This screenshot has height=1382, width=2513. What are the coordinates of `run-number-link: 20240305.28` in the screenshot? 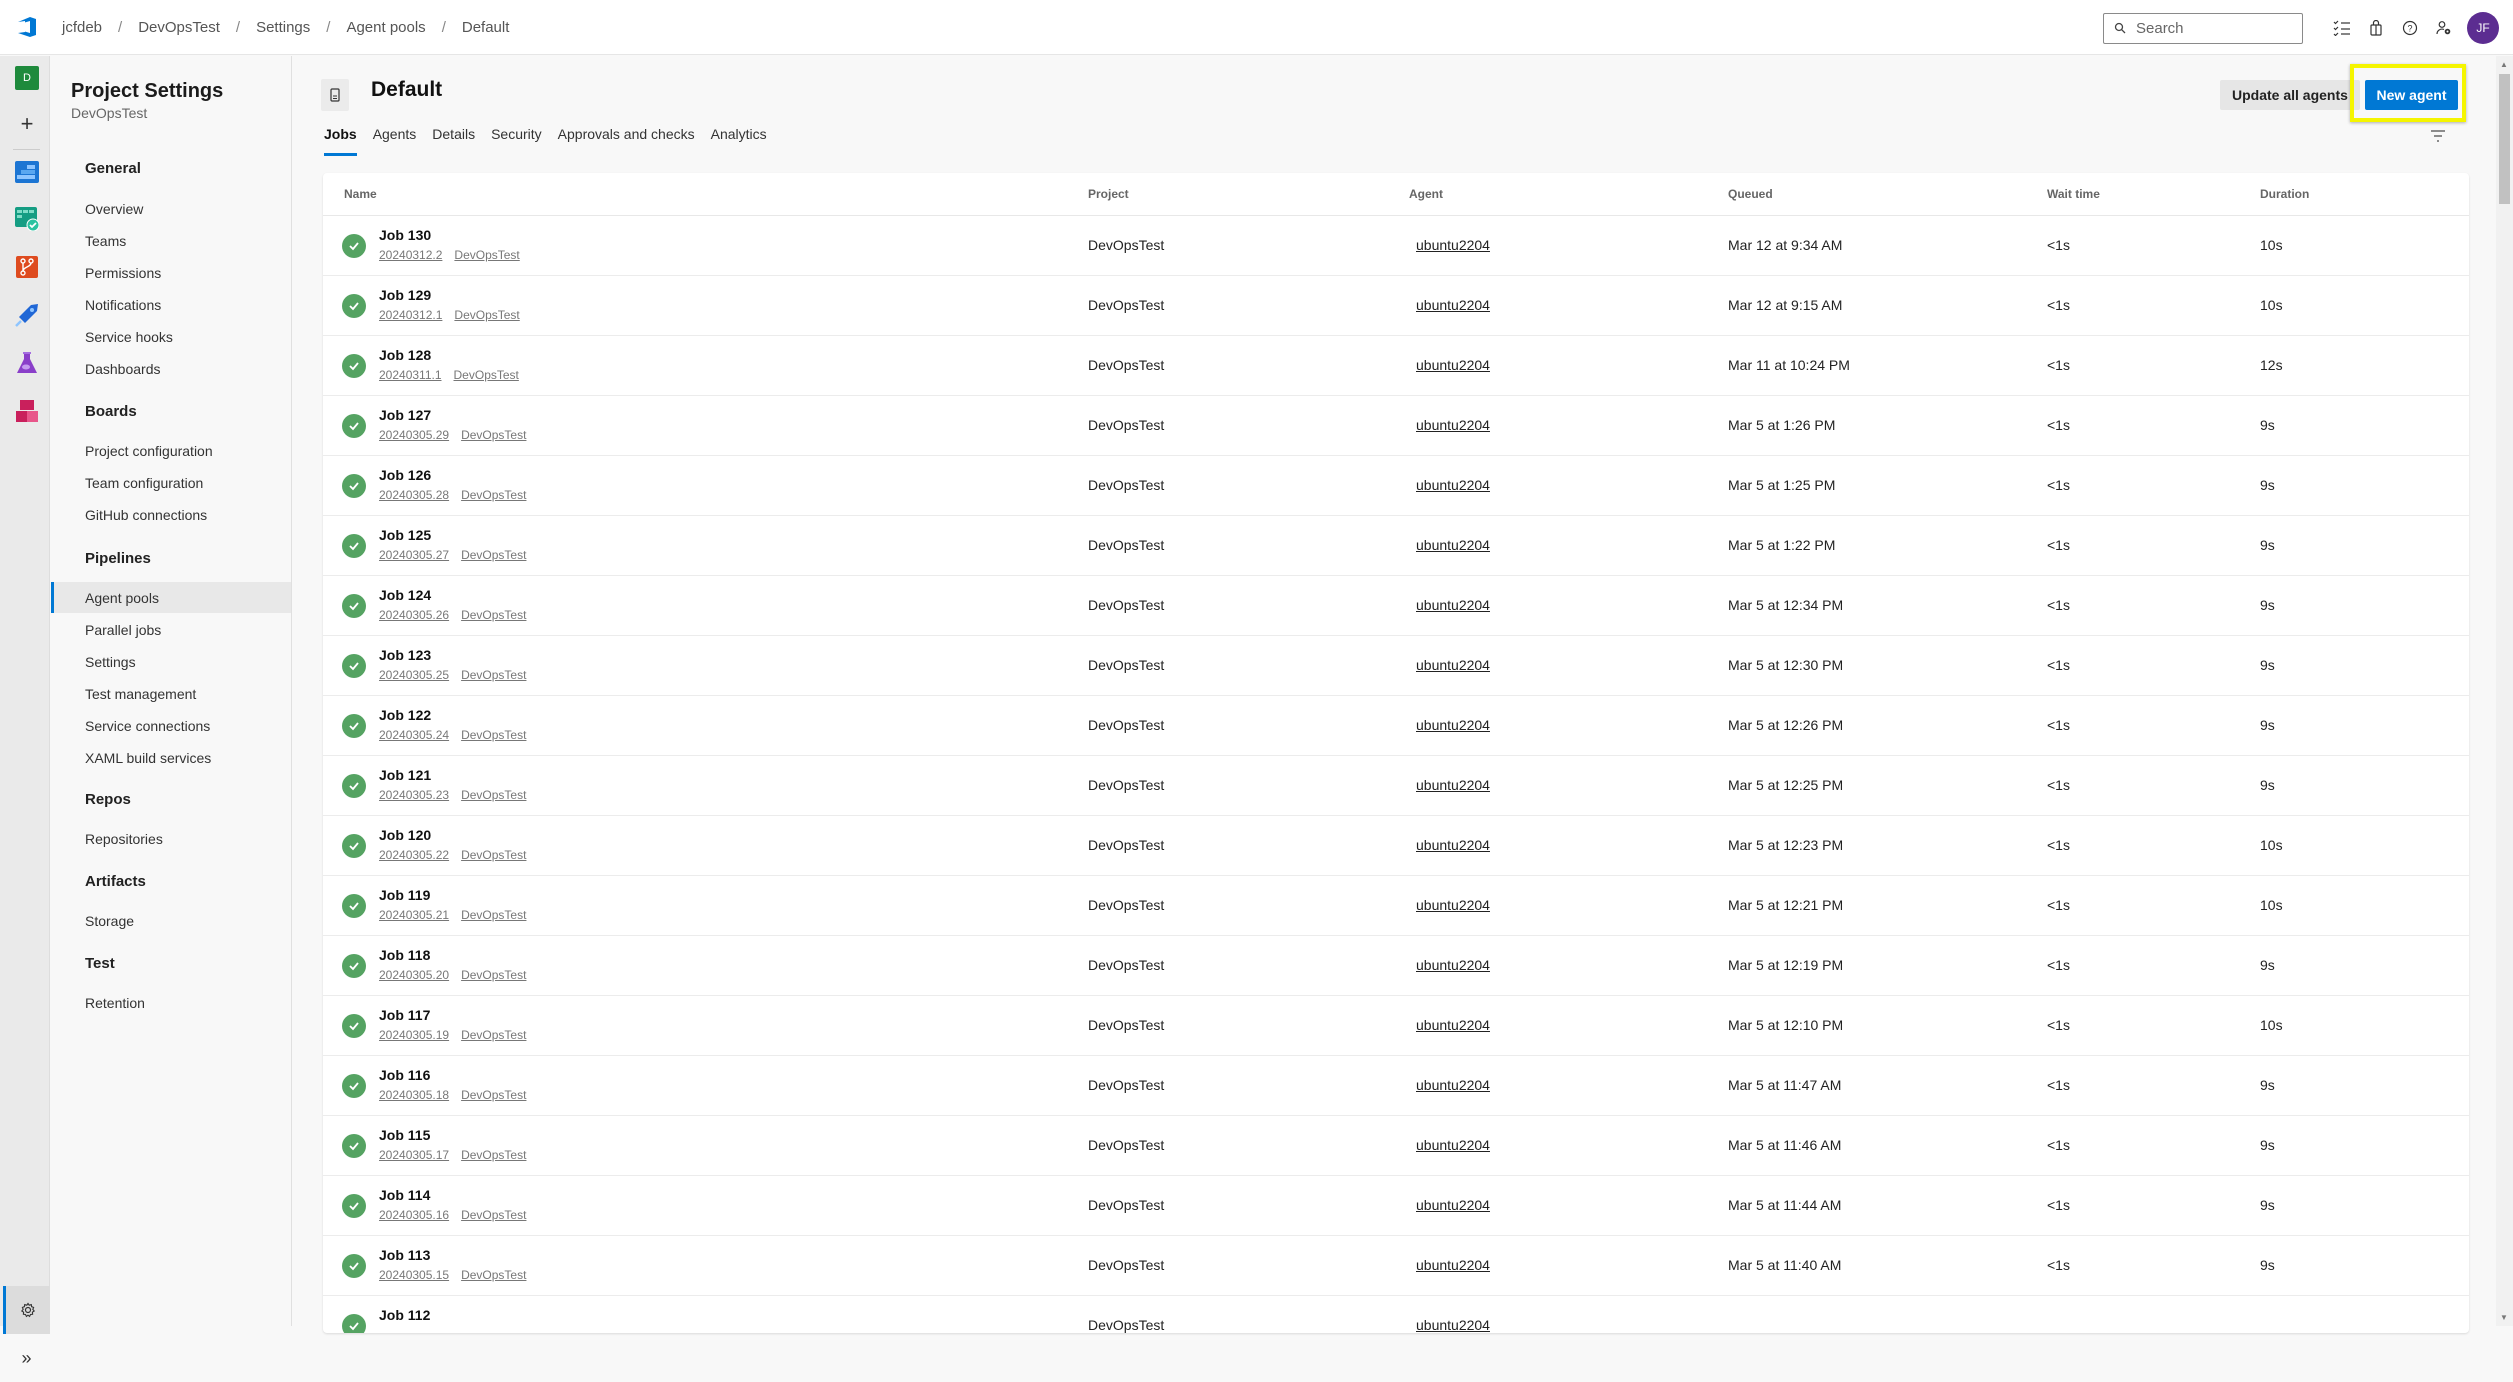 It's located at (414, 495).